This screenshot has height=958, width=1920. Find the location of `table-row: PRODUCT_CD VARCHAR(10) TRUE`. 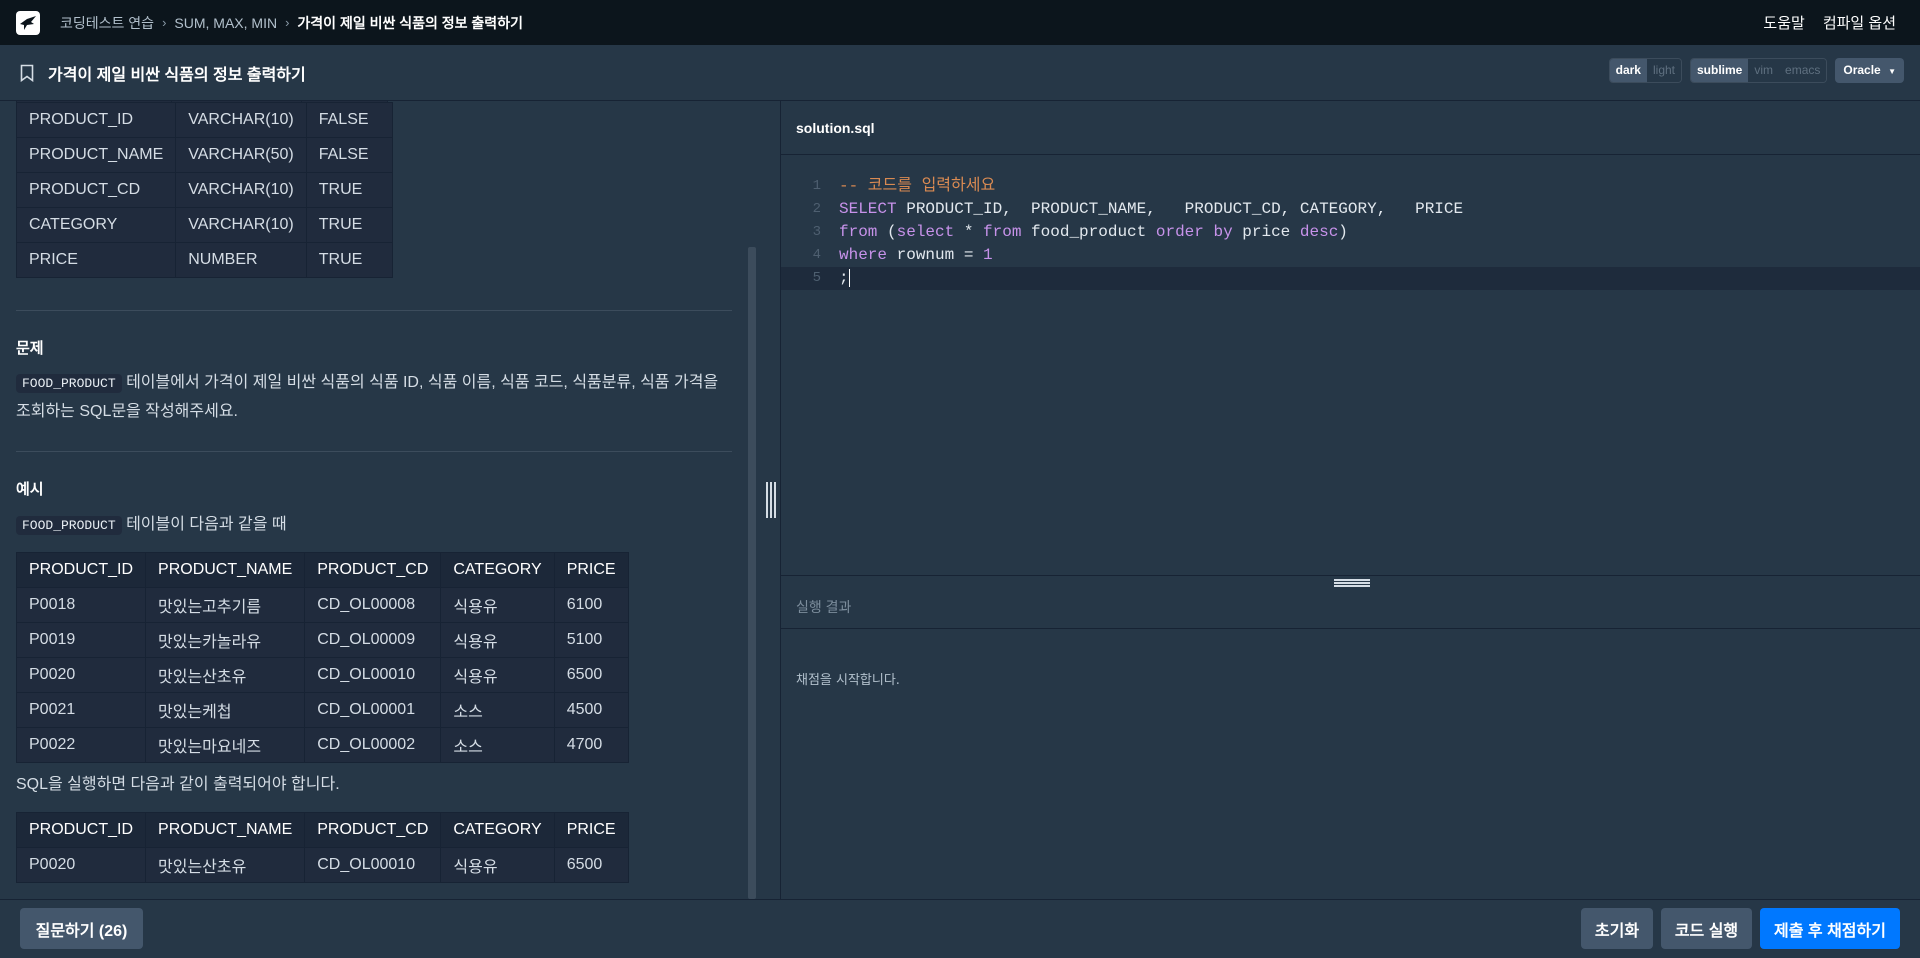

table-row: PRODUCT_CD VARCHAR(10) TRUE is located at coordinates (204, 190).